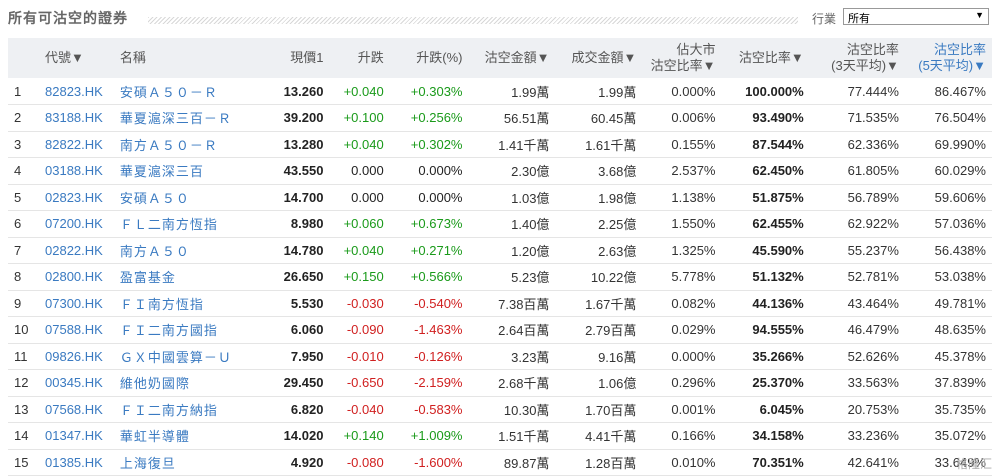 The height and width of the screenshot is (476, 1000). Describe the element at coordinates (530, 251) in the screenshot. I see `short-amount-cell: 1.20億` at that location.